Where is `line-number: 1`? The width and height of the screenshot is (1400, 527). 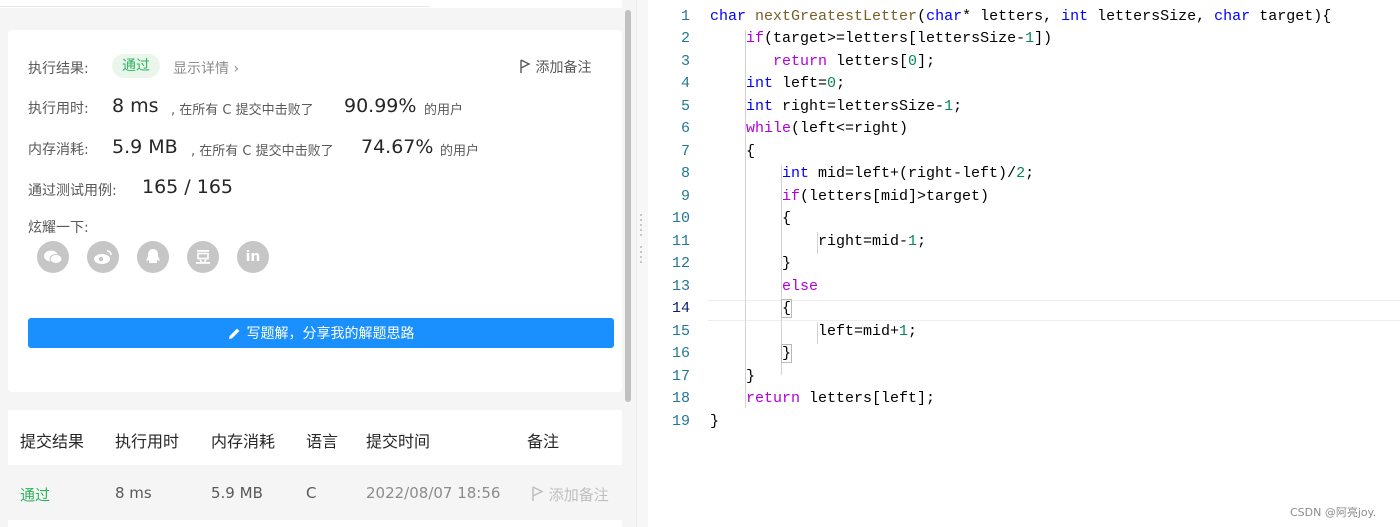
line-number: 1 is located at coordinates (685, 16).